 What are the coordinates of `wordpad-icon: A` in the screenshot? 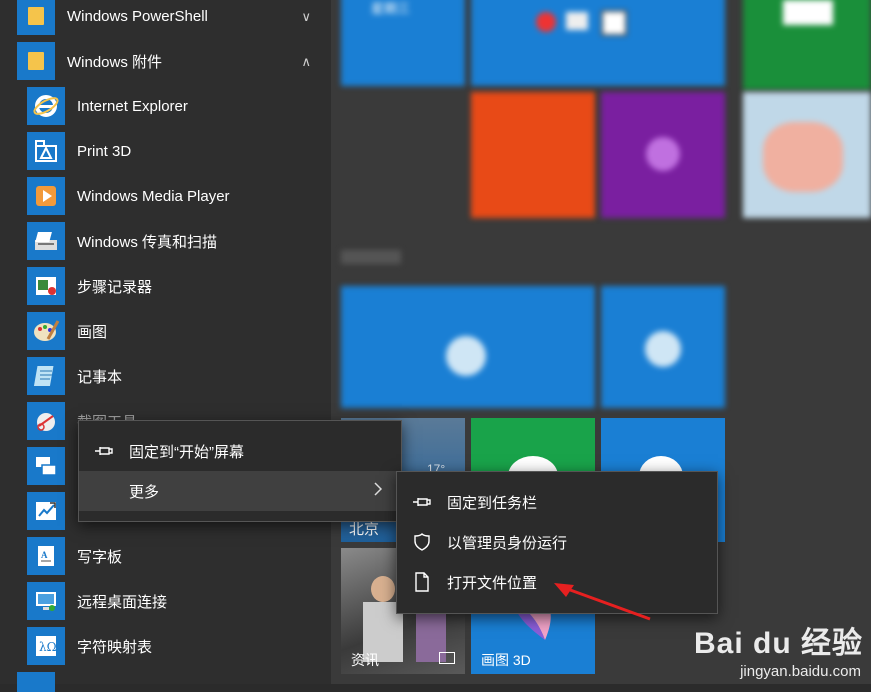 It's located at (46, 556).